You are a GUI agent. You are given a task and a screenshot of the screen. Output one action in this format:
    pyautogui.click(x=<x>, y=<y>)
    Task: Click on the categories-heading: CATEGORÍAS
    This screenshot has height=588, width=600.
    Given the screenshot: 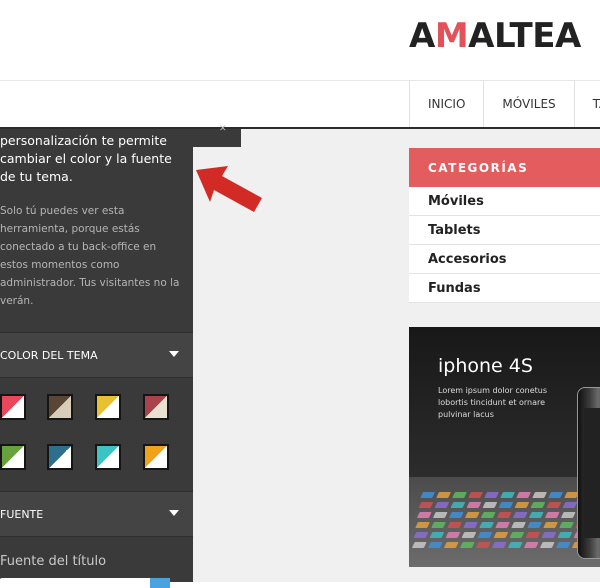 What is the action you would take?
    pyautogui.click(x=504, y=167)
    